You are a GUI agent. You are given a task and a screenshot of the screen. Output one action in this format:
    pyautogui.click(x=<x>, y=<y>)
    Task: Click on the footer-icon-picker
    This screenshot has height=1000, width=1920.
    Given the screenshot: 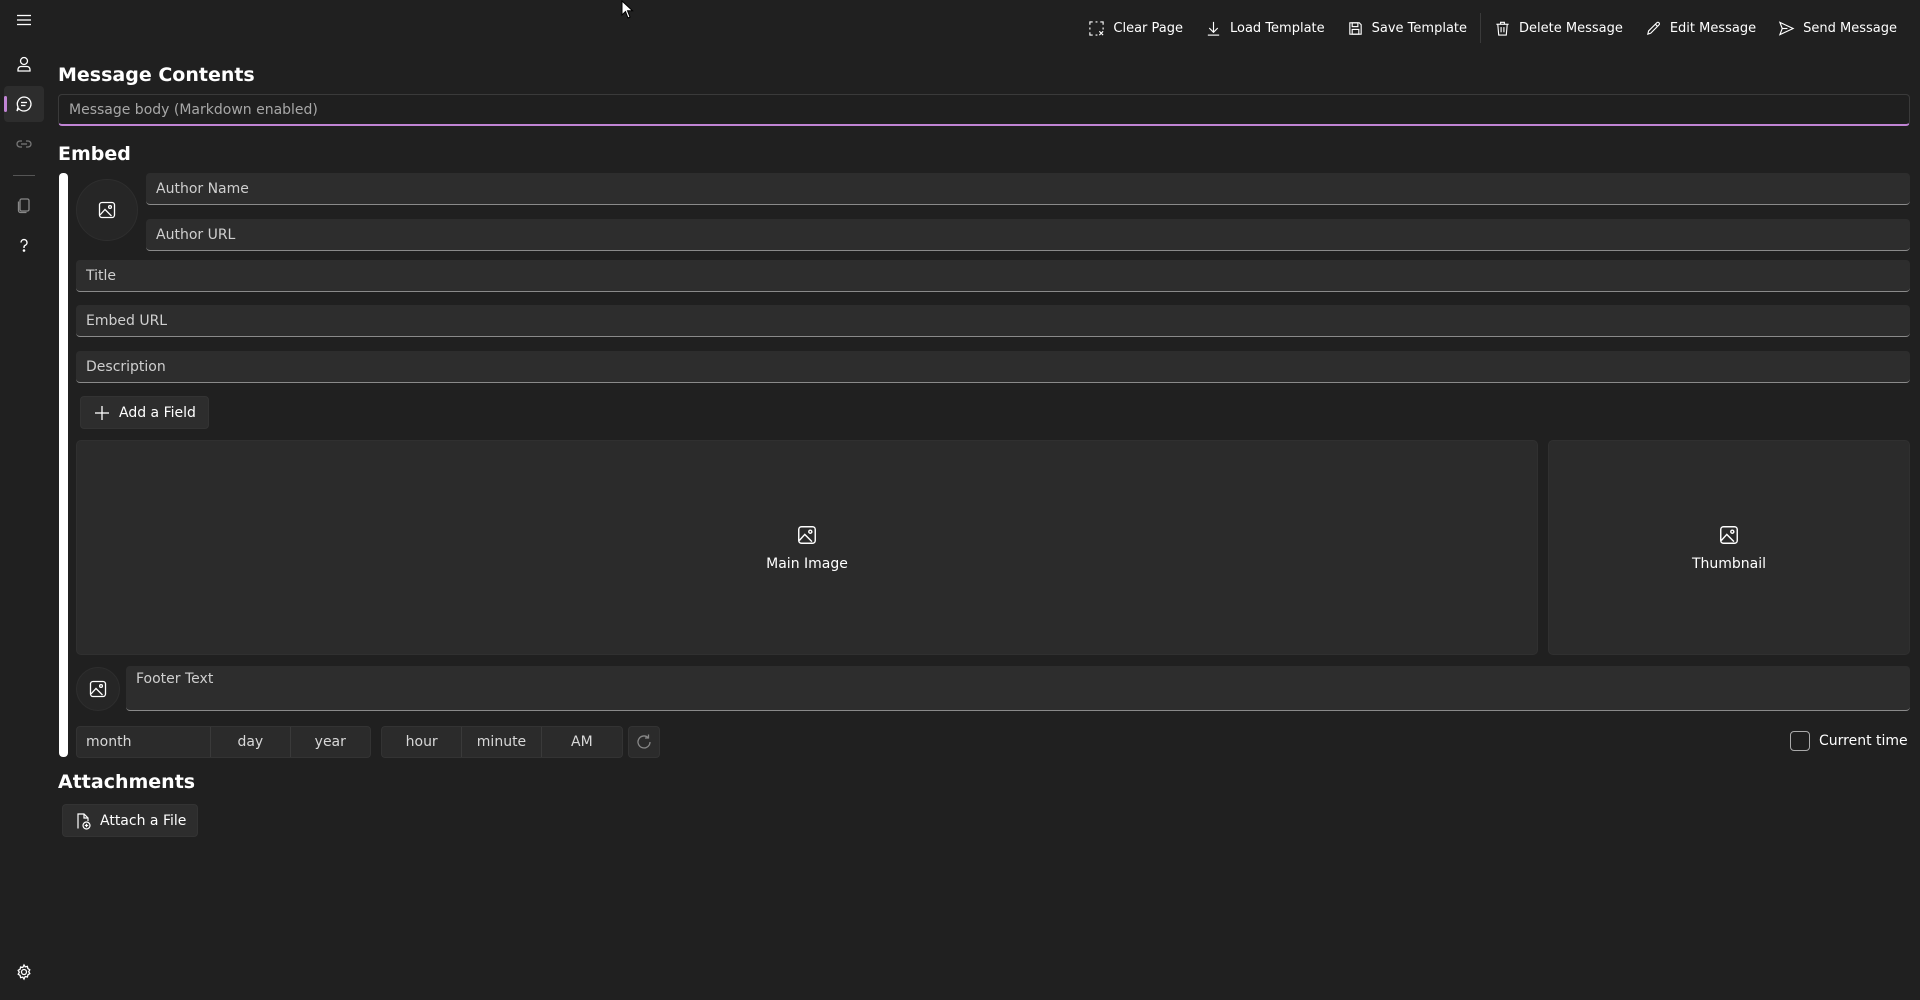 What is the action you would take?
    pyautogui.click(x=98, y=689)
    